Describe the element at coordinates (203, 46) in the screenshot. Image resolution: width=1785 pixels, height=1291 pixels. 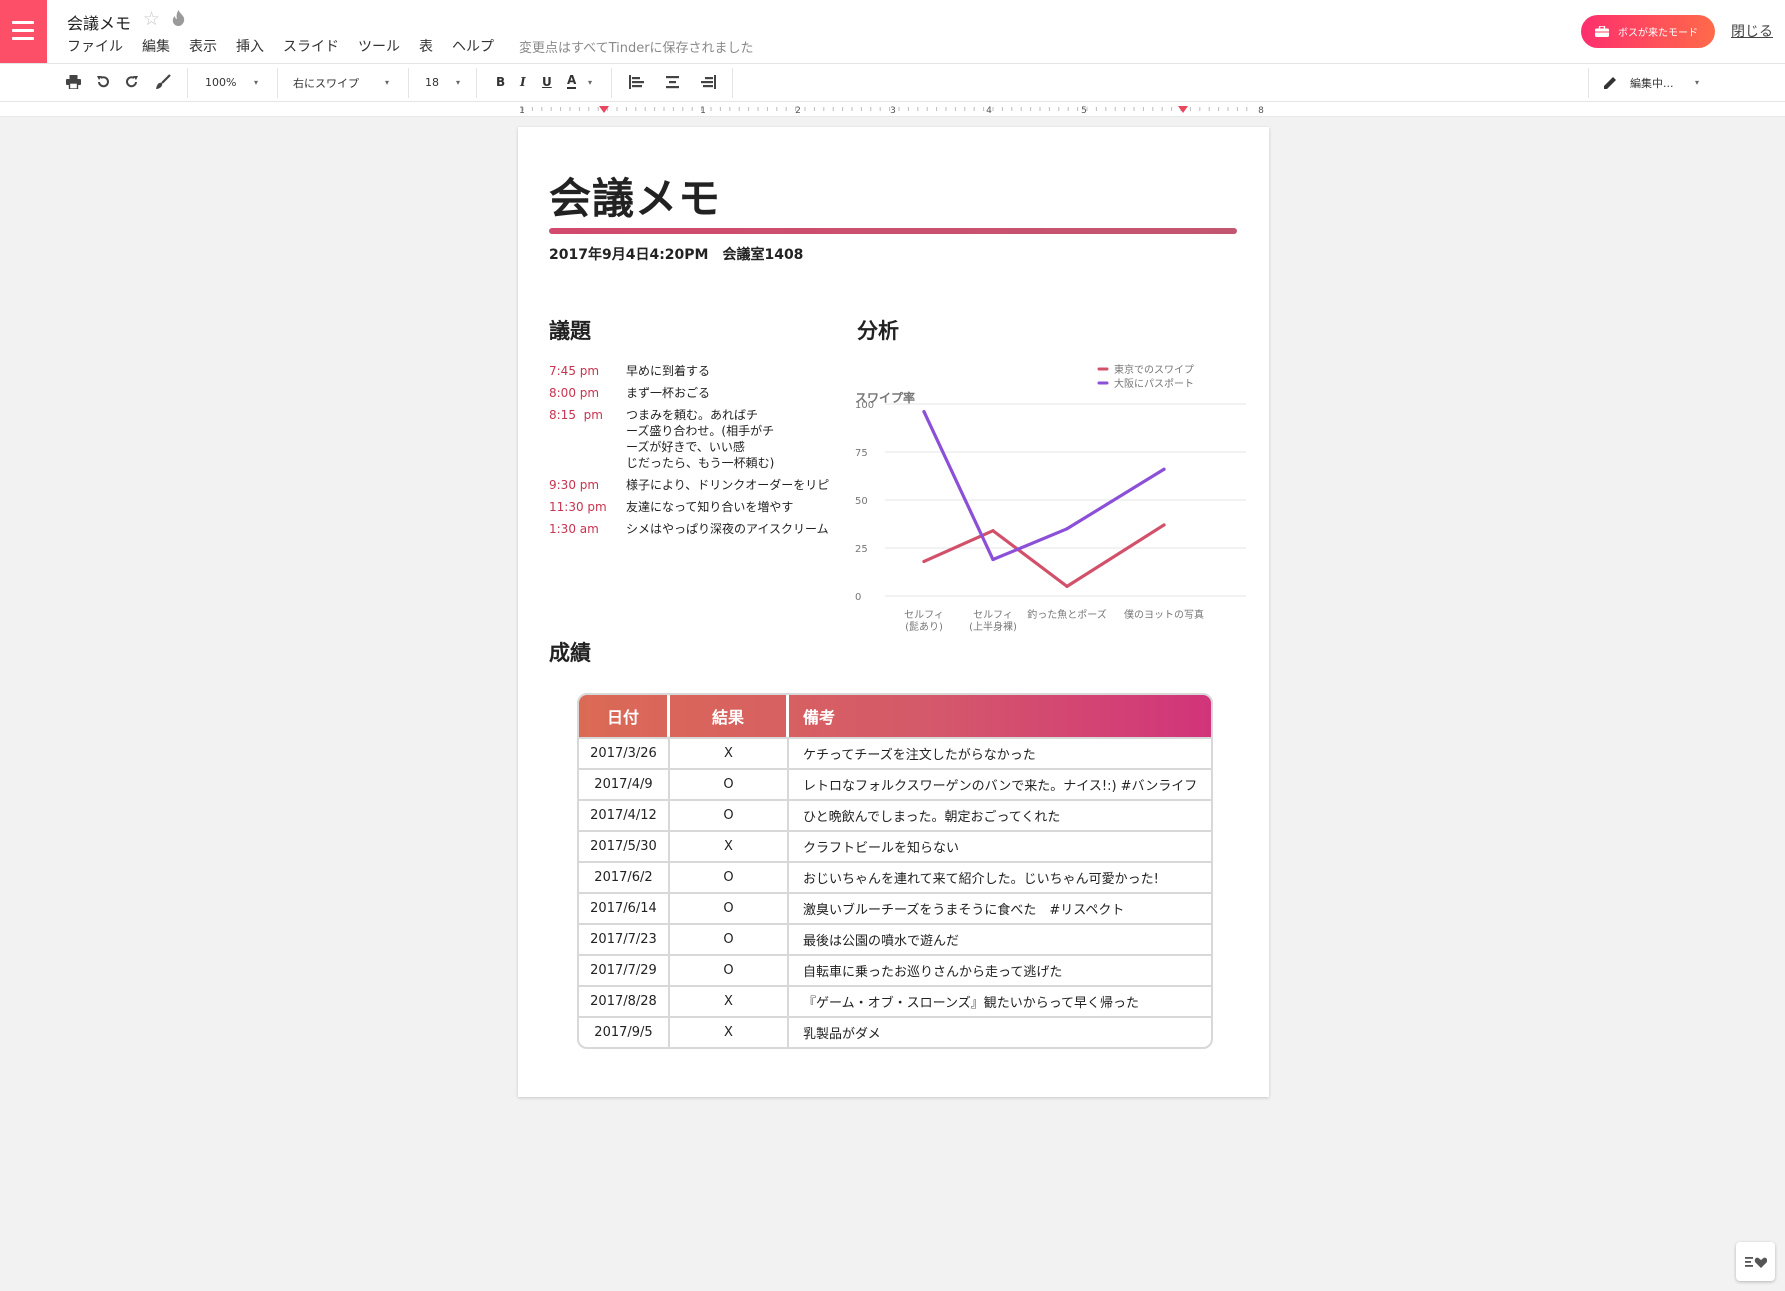
I see `menu-view: 表示` at that location.